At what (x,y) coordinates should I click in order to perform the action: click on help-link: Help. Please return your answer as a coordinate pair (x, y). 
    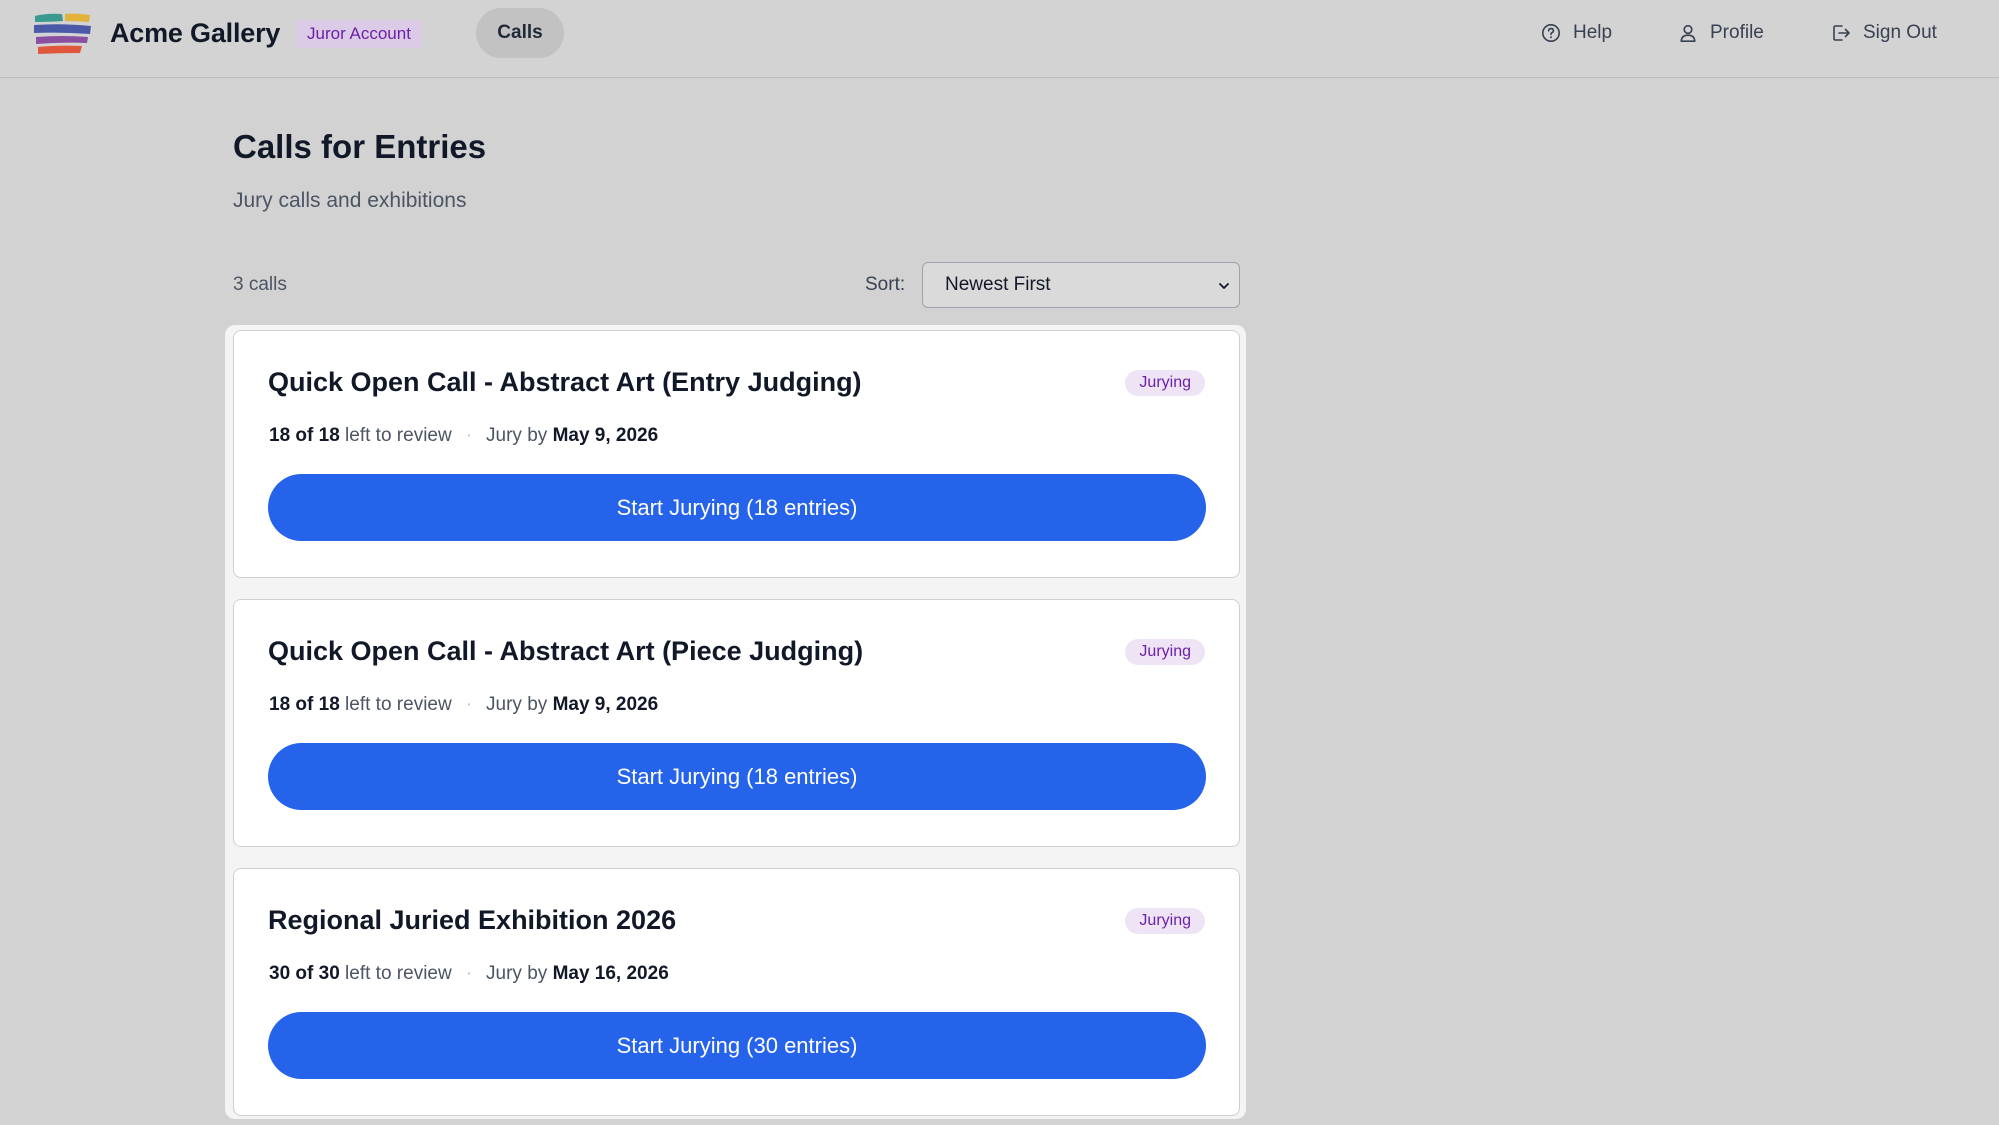
    Looking at the image, I should click on (1576, 33).